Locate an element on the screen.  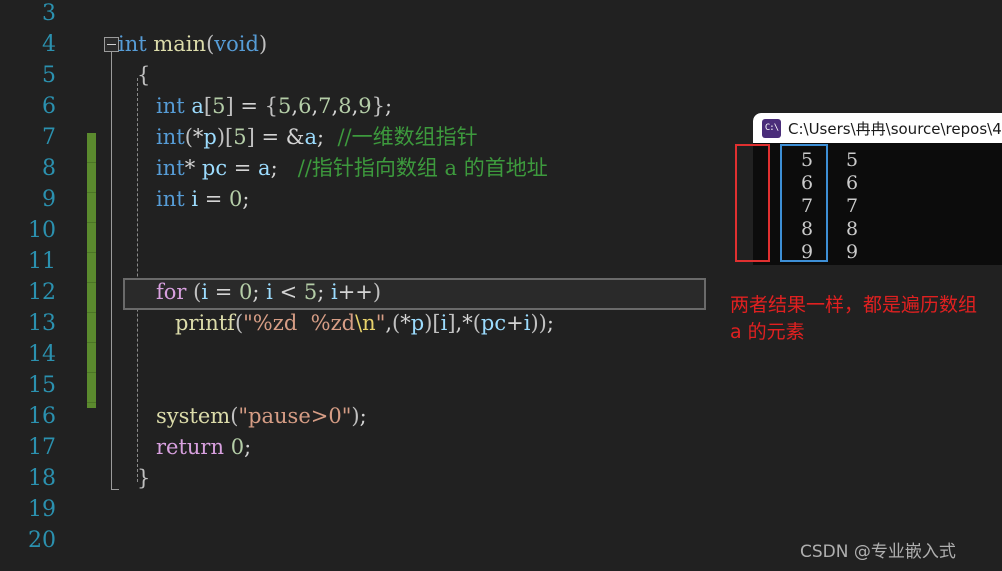
code-token: < is located at coordinates (288, 292).